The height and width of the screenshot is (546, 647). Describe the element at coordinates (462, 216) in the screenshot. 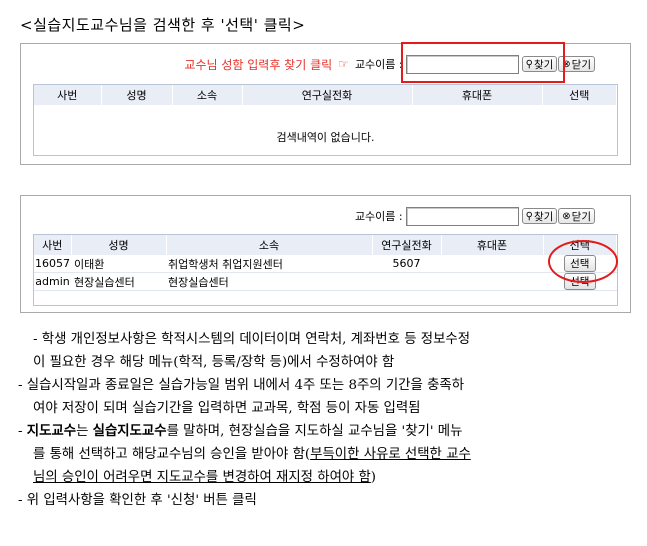

I see `professor-name-input` at that location.